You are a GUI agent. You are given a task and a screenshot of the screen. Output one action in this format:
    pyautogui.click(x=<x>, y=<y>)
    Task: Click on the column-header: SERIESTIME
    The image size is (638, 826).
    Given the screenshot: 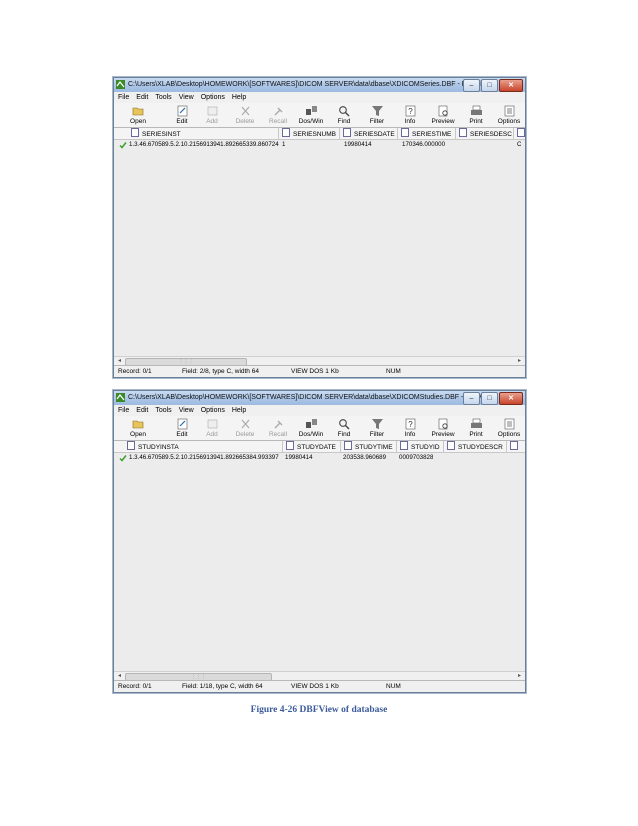 What is the action you would take?
    pyautogui.click(x=427, y=133)
    